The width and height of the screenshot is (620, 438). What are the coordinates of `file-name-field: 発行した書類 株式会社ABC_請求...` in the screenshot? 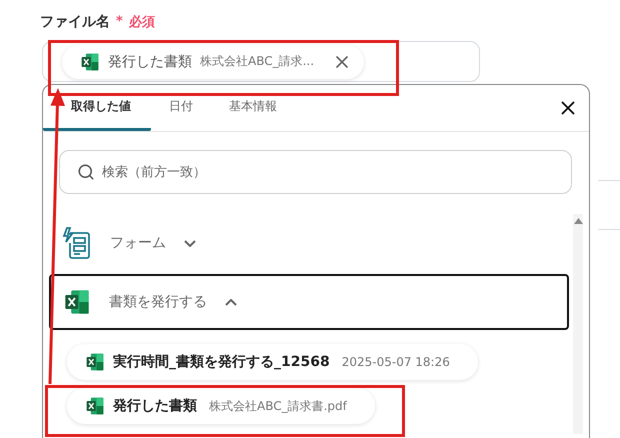 It's located at (261, 61).